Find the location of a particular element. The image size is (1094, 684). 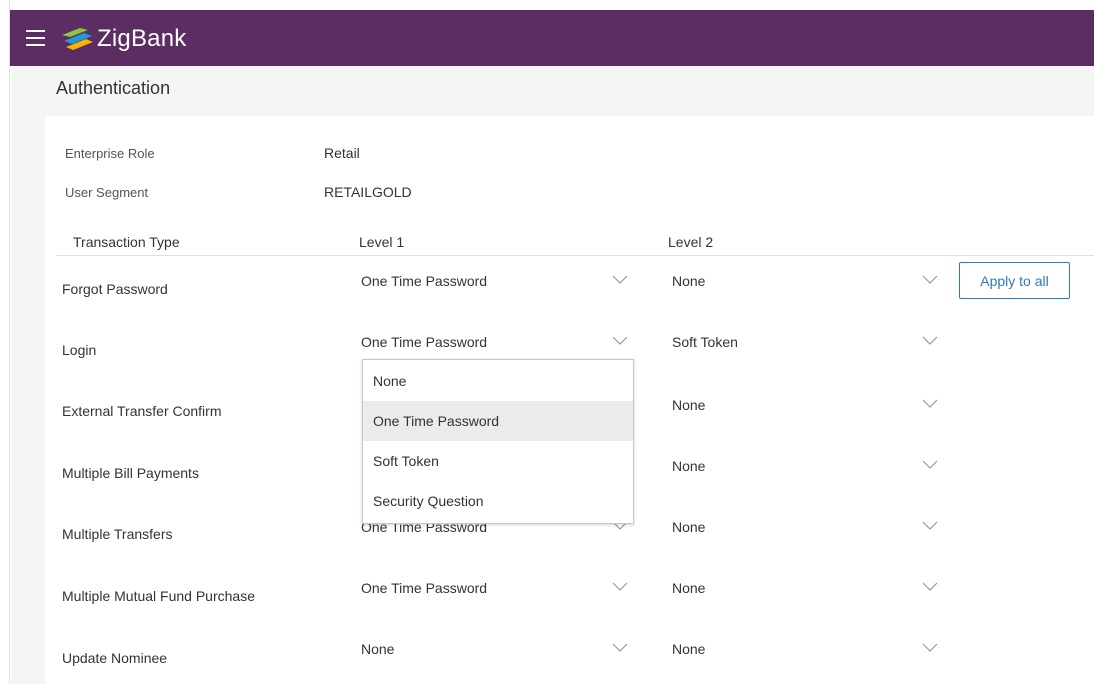

page-top-gap is located at coordinates (547, 5).